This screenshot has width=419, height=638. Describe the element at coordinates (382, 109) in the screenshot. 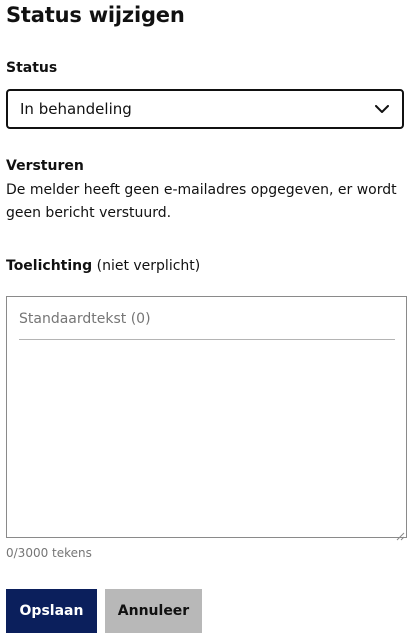

I see `chevron-down-icon` at that location.